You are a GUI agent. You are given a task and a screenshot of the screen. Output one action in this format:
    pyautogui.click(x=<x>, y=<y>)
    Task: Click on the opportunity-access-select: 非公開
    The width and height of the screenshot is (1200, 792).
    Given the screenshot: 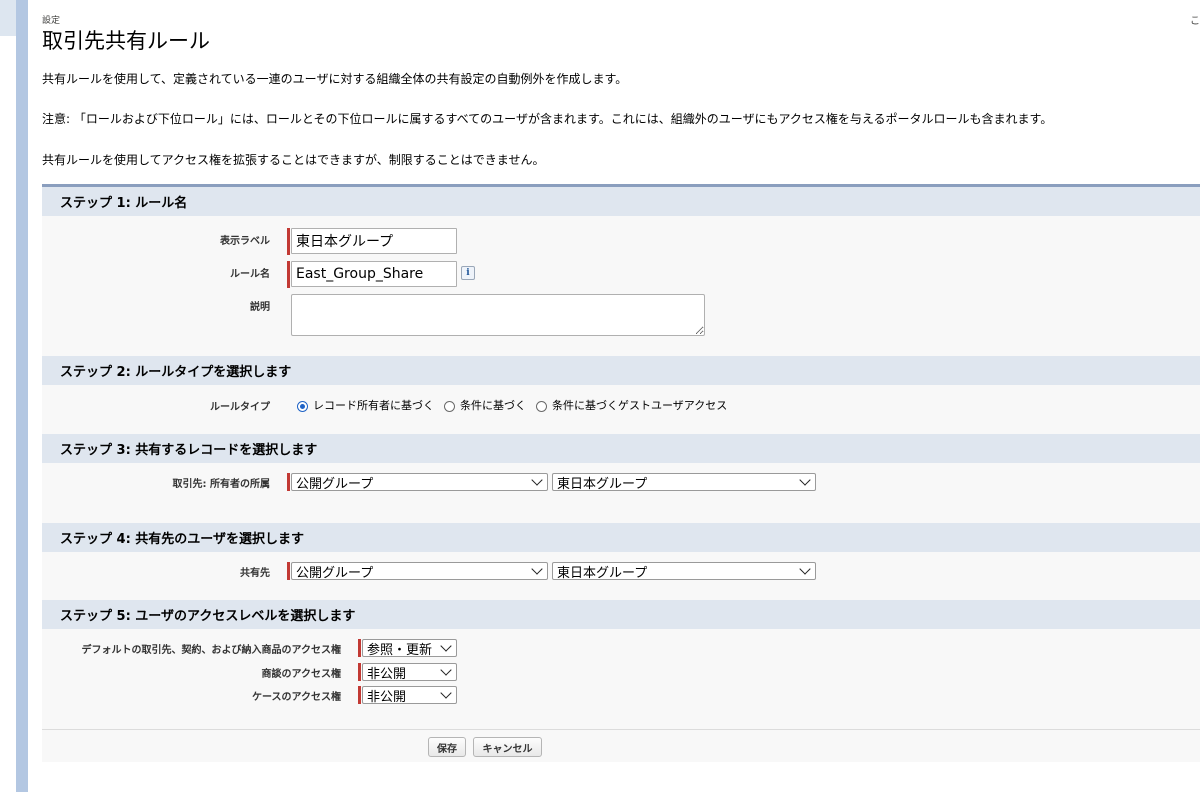 What is the action you would take?
    pyautogui.click(x=409, y=672)
    